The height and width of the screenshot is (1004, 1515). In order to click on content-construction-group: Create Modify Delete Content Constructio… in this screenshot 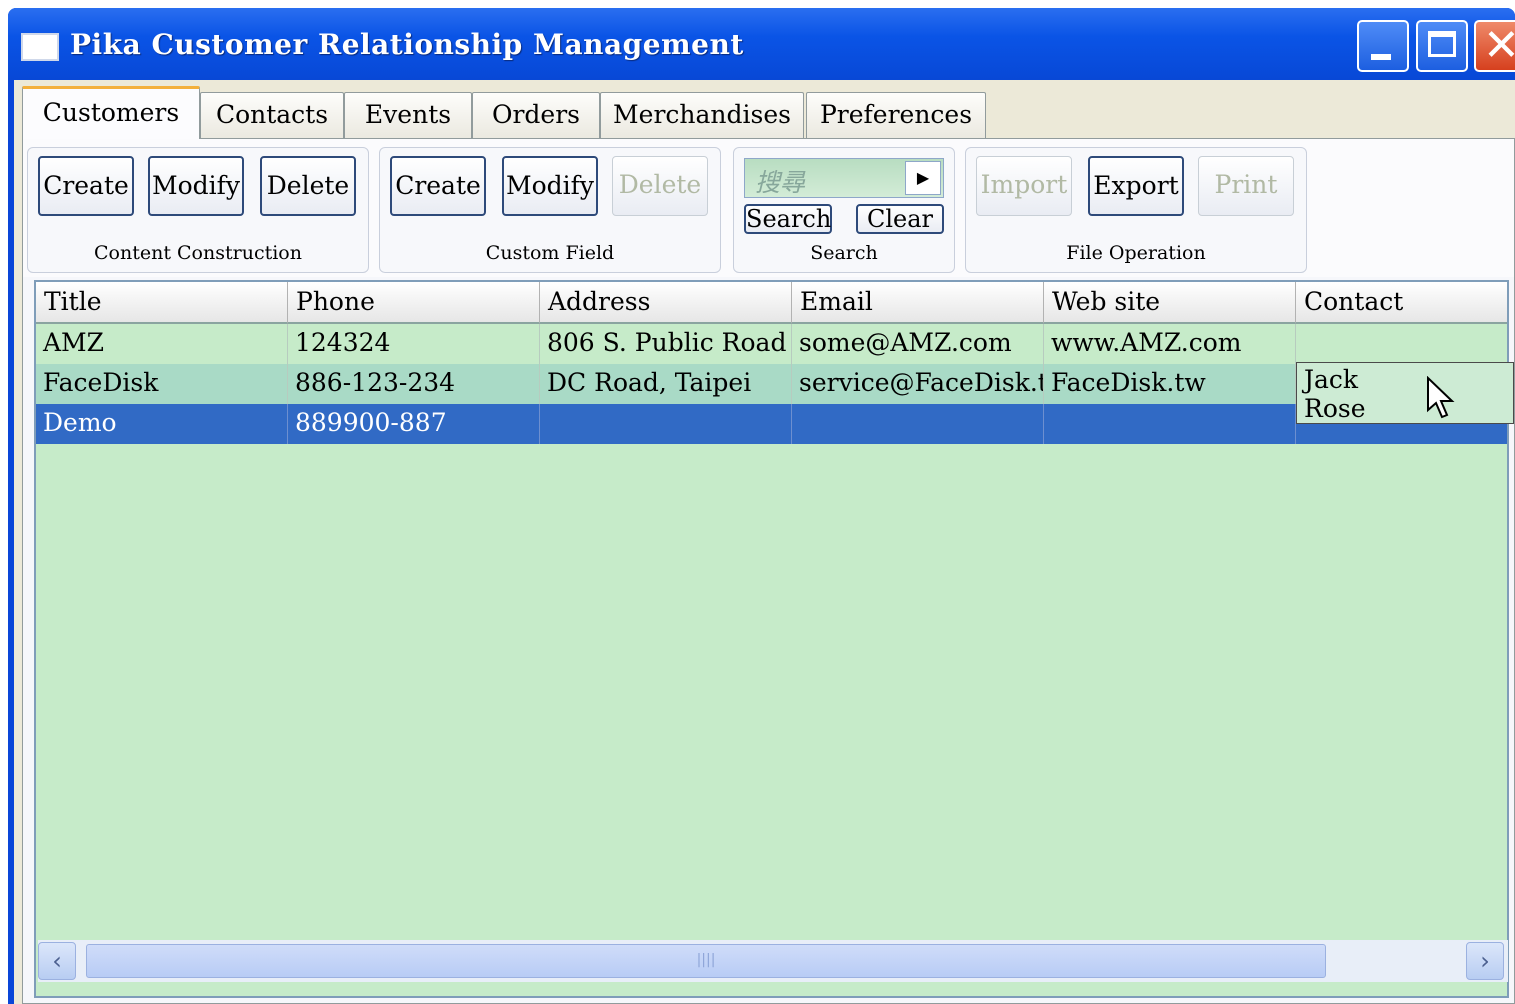, I will do `click(198, 210)`.